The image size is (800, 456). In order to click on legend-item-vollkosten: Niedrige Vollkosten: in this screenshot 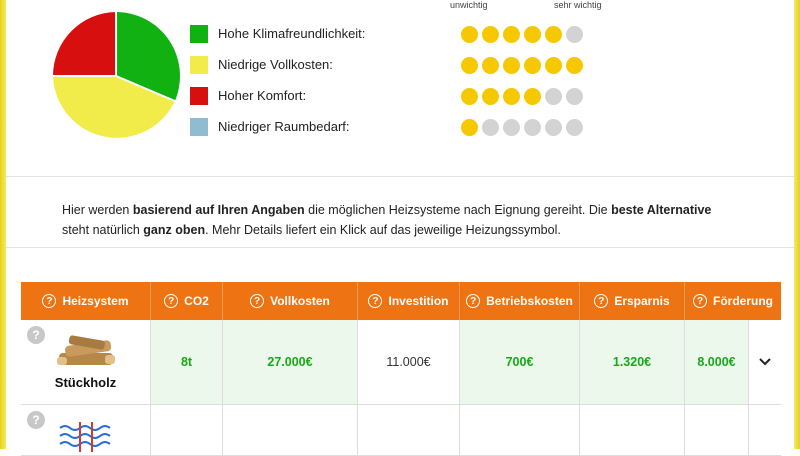, I will do `click(277, 64)`.